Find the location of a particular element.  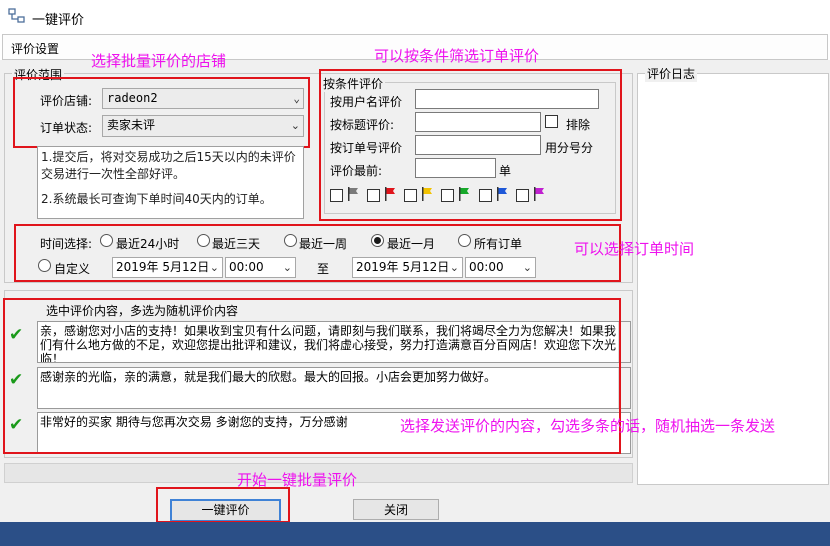

window-title: 一键评价 is located at coordinates (58, 20).